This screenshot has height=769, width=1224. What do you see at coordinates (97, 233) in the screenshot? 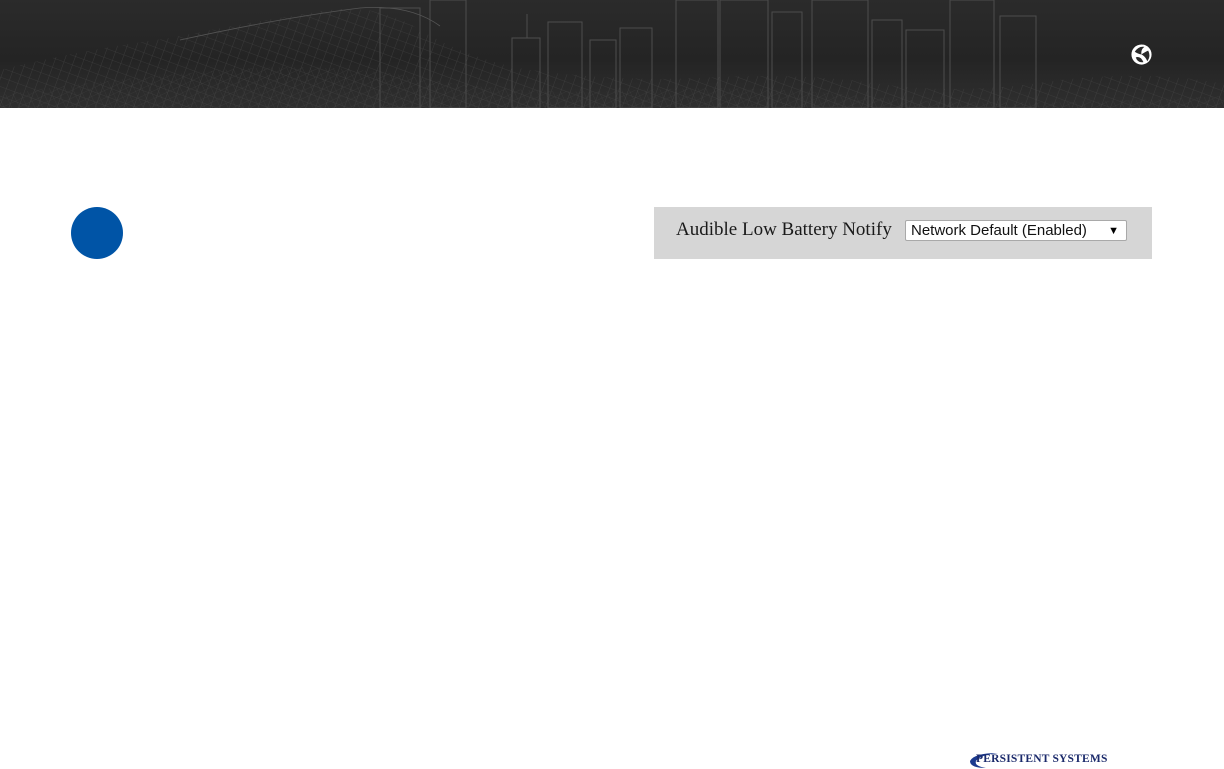
I see `step-marker-dot` at bounding box center [97, 233].